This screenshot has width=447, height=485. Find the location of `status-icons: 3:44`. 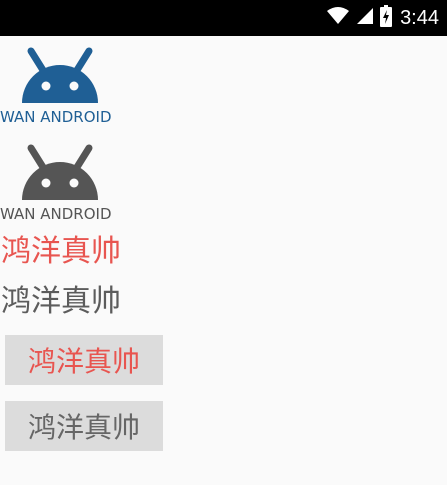

status-icons: 3:44 is located at coordinates (382, 18).